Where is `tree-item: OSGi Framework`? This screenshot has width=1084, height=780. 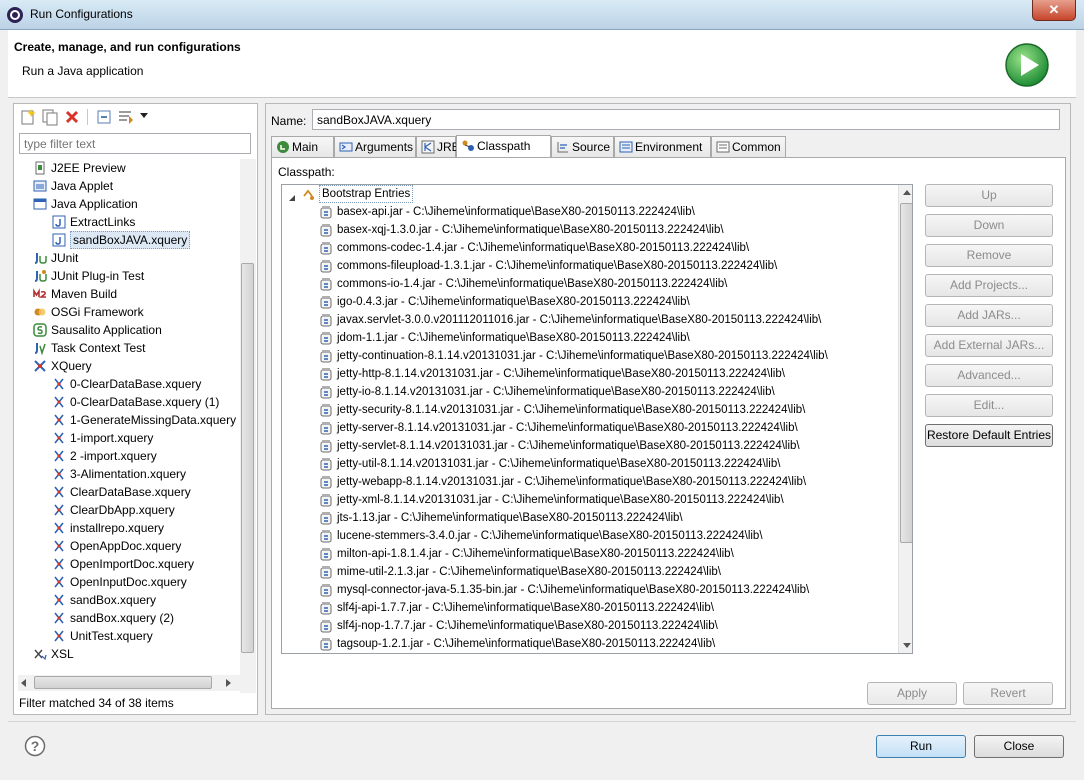 tree-item: OSGi Framework is located at coordinates (129, 312).